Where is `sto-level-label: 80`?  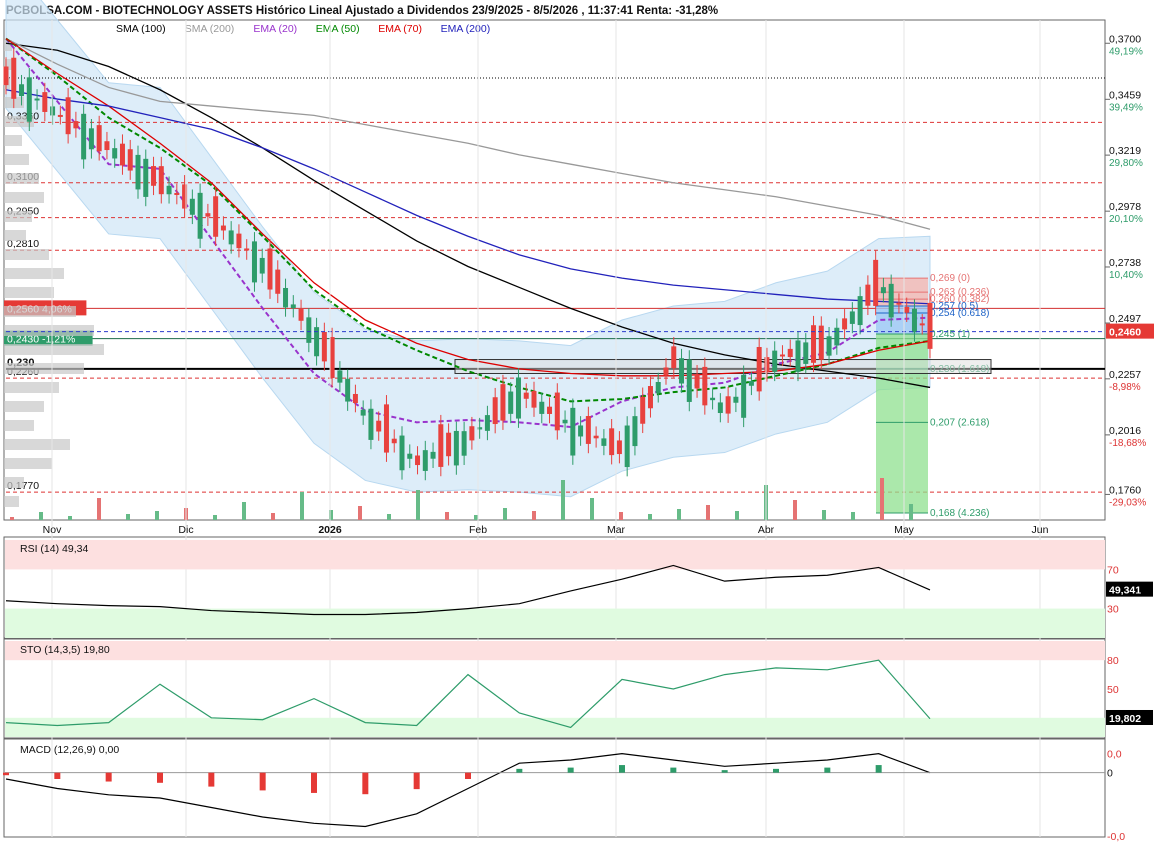
sto-level-label: 80 is located at coordinates (1113, 661).